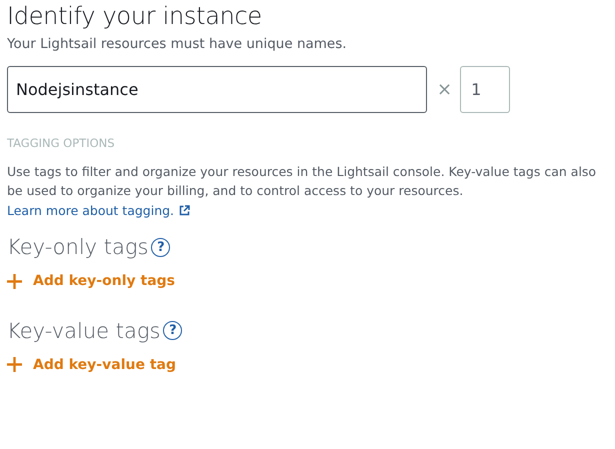  I want to click on multiply-sign: ×, so click(444, 89).